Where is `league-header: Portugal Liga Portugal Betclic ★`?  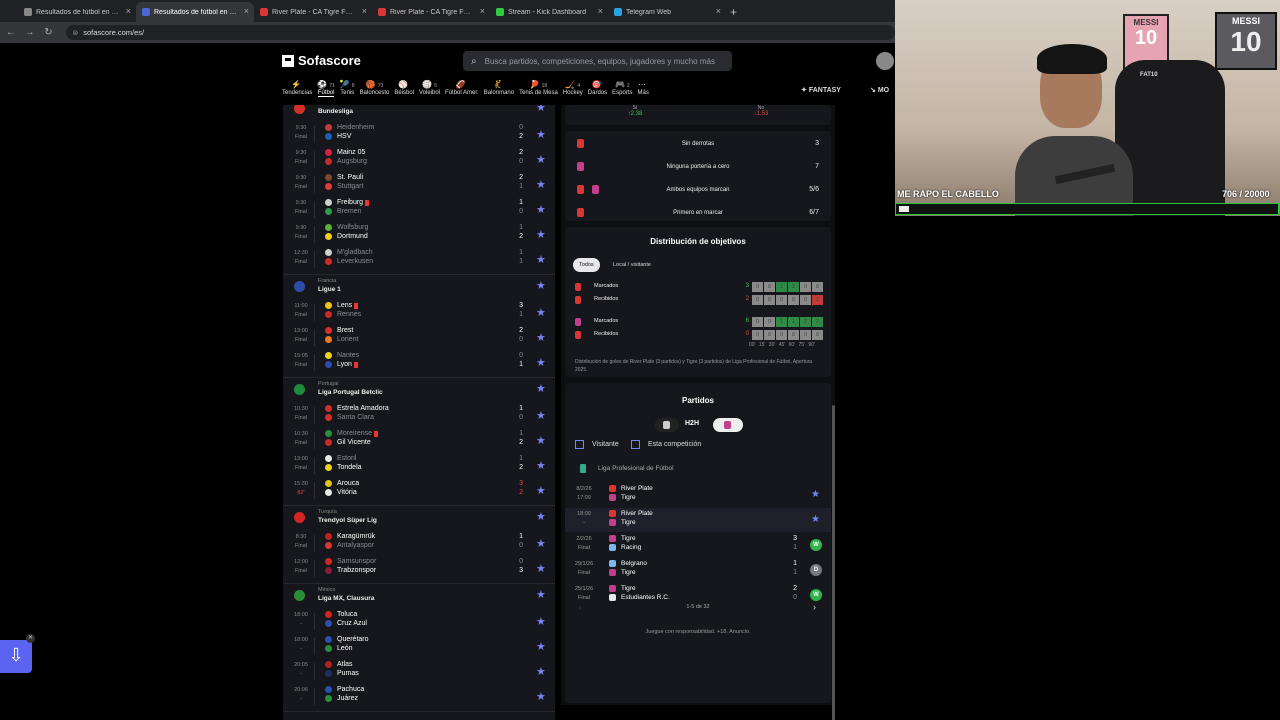 league-header: Portugal Liga Portugal Betclic ★ is located at coordinates (419, 390).